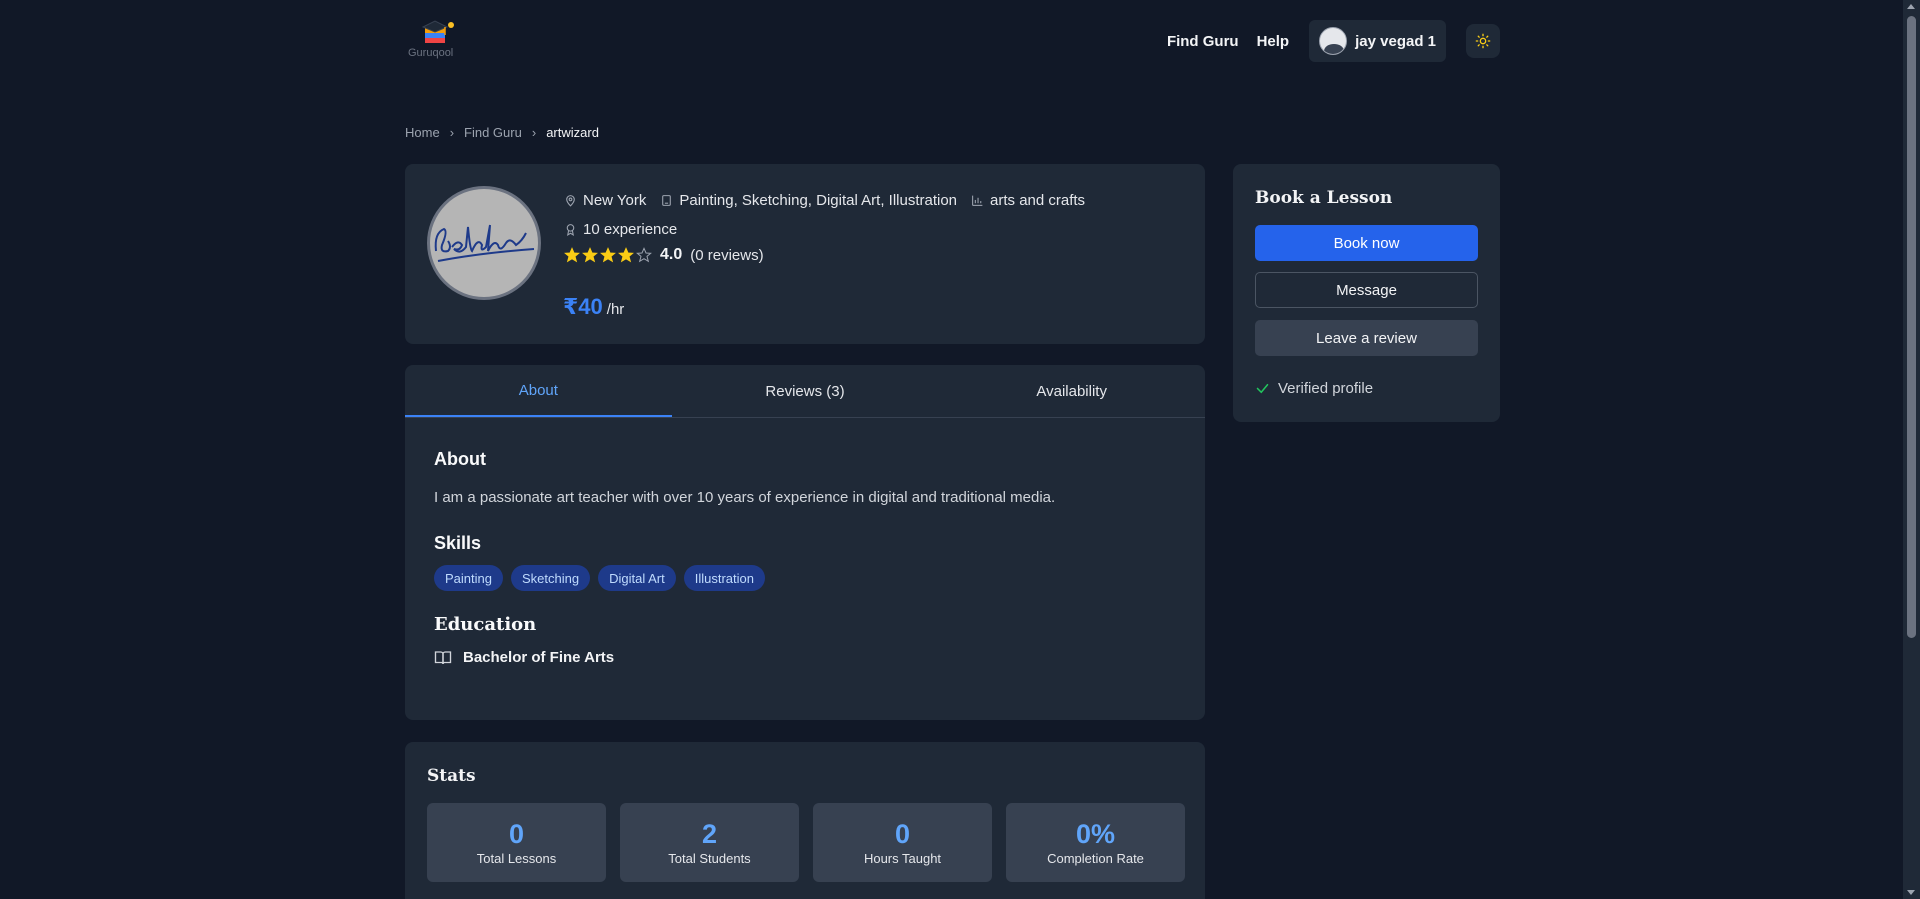 This screenshot has width=1920, height=899. I want to click on user-avatar, so click(1333, 41).